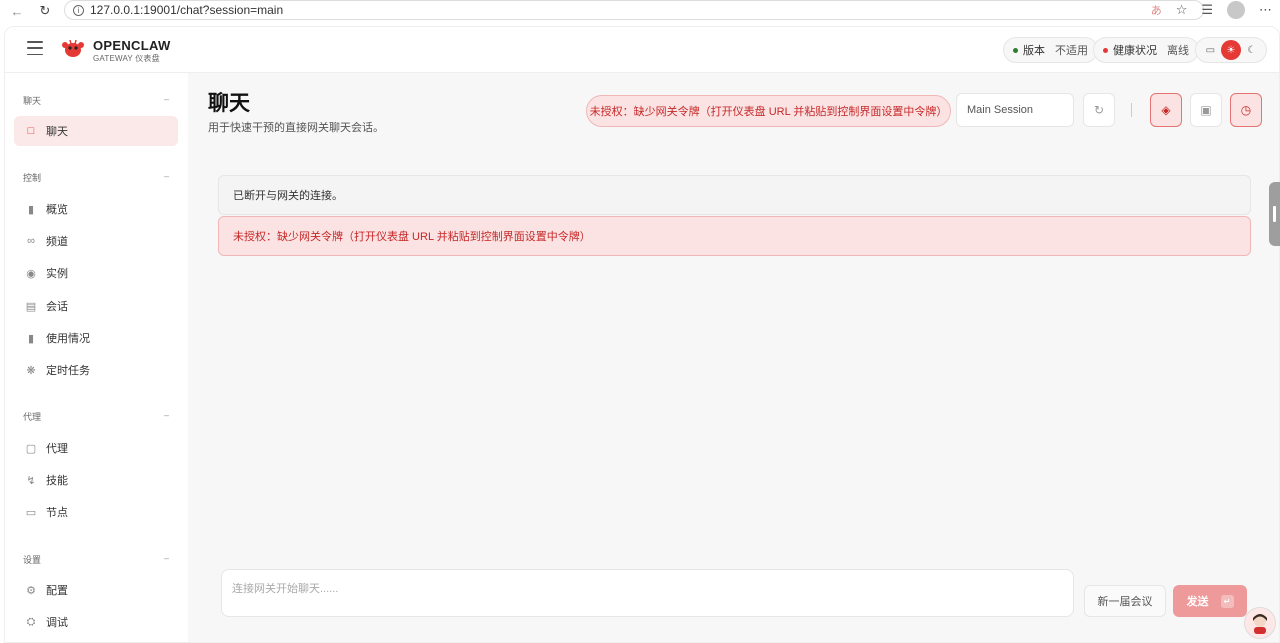 The image size is (1280, 643). I want to click on favorites-icon: ☰, so click(1207, 10).